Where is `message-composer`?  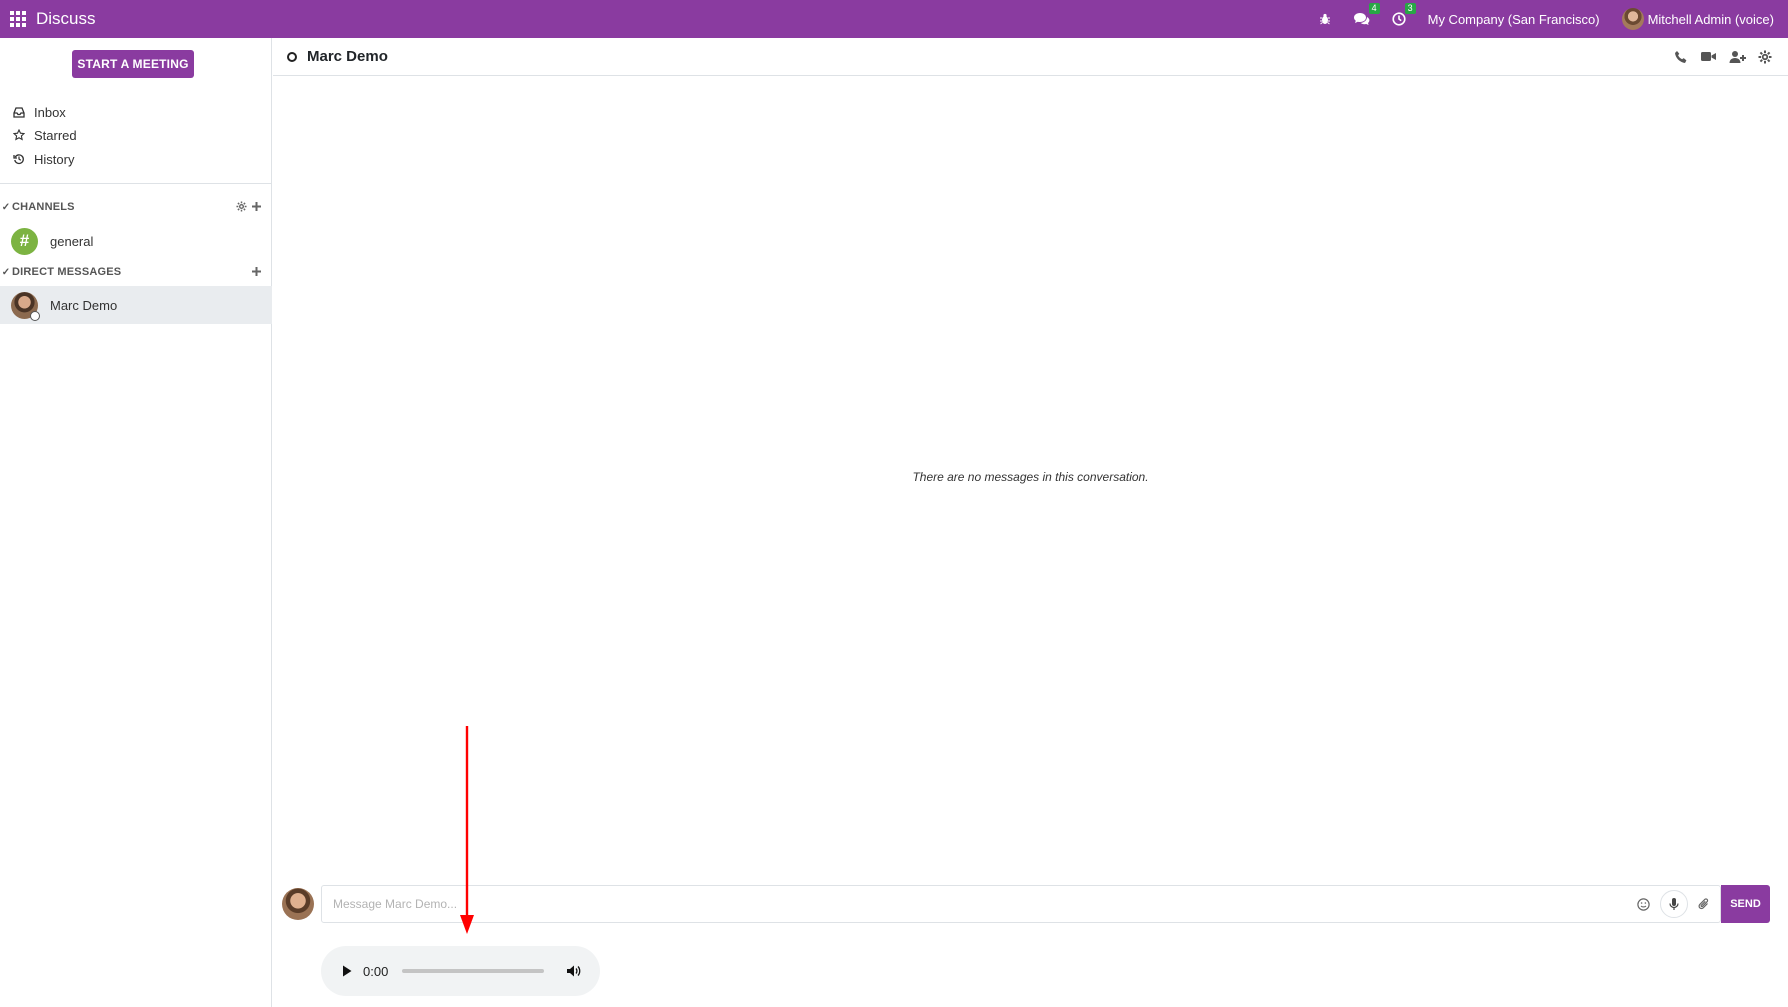
message-composer is located at coordinates (1021, 904).